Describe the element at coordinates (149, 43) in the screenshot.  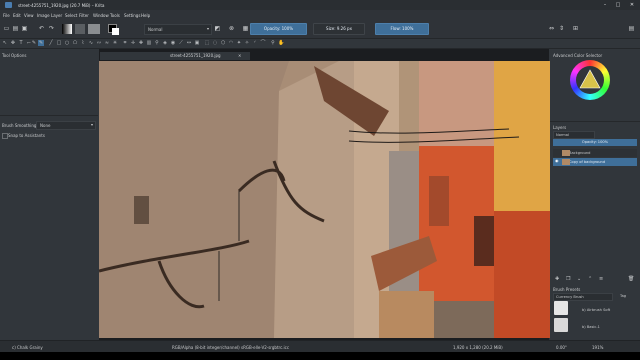
I see `gradient-tool-icon: ▥` at that location.